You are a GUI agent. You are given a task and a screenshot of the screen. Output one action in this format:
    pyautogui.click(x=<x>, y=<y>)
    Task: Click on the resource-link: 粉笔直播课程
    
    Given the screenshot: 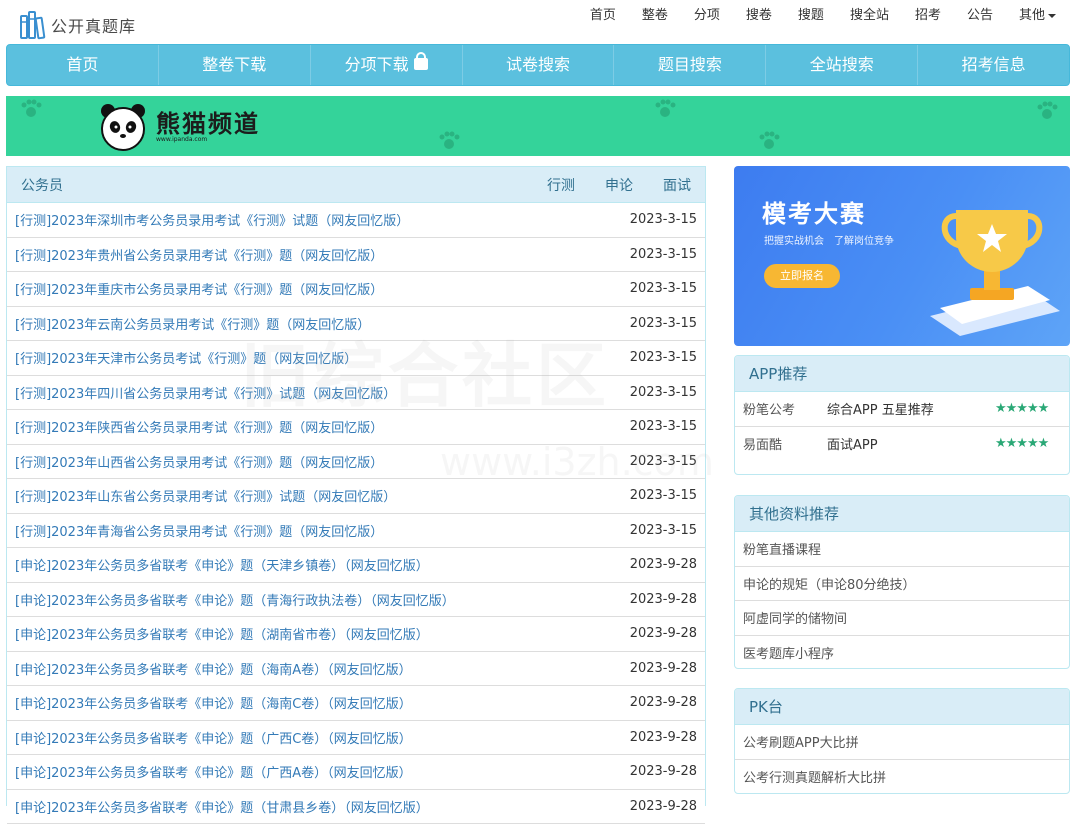 What is the action you would take?
    pyautogui.click(x=902, y=549)
    